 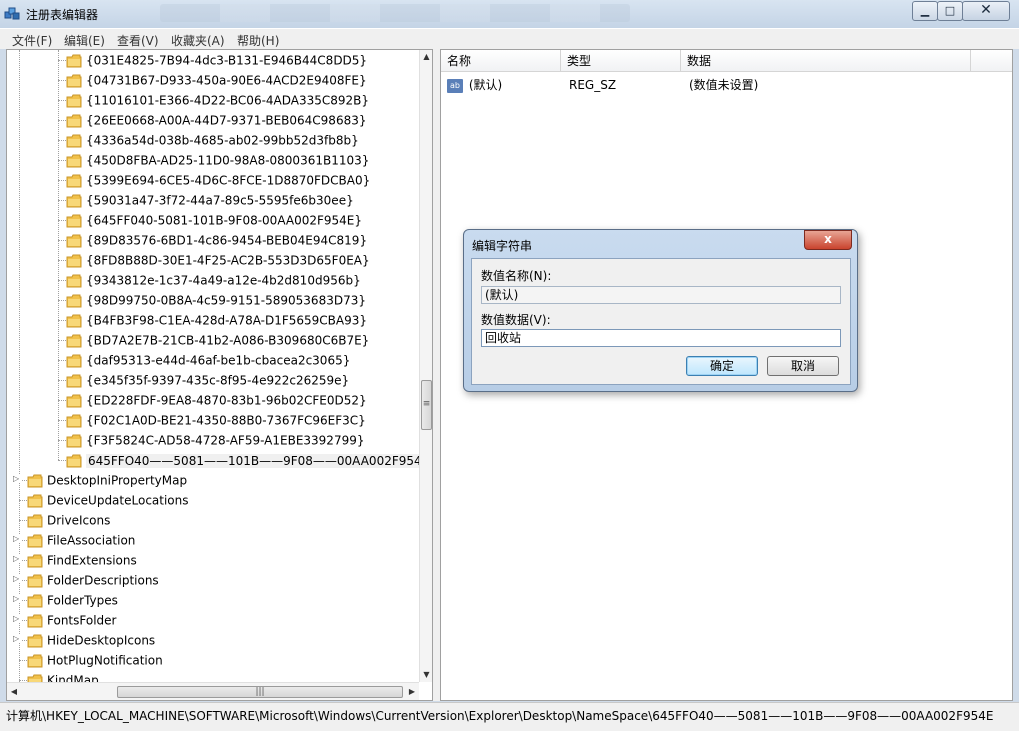 What do you see at coordinates (828, 240) in the screenshot?
I see `dialog-close-button: x` at bounding box center [828, 240].